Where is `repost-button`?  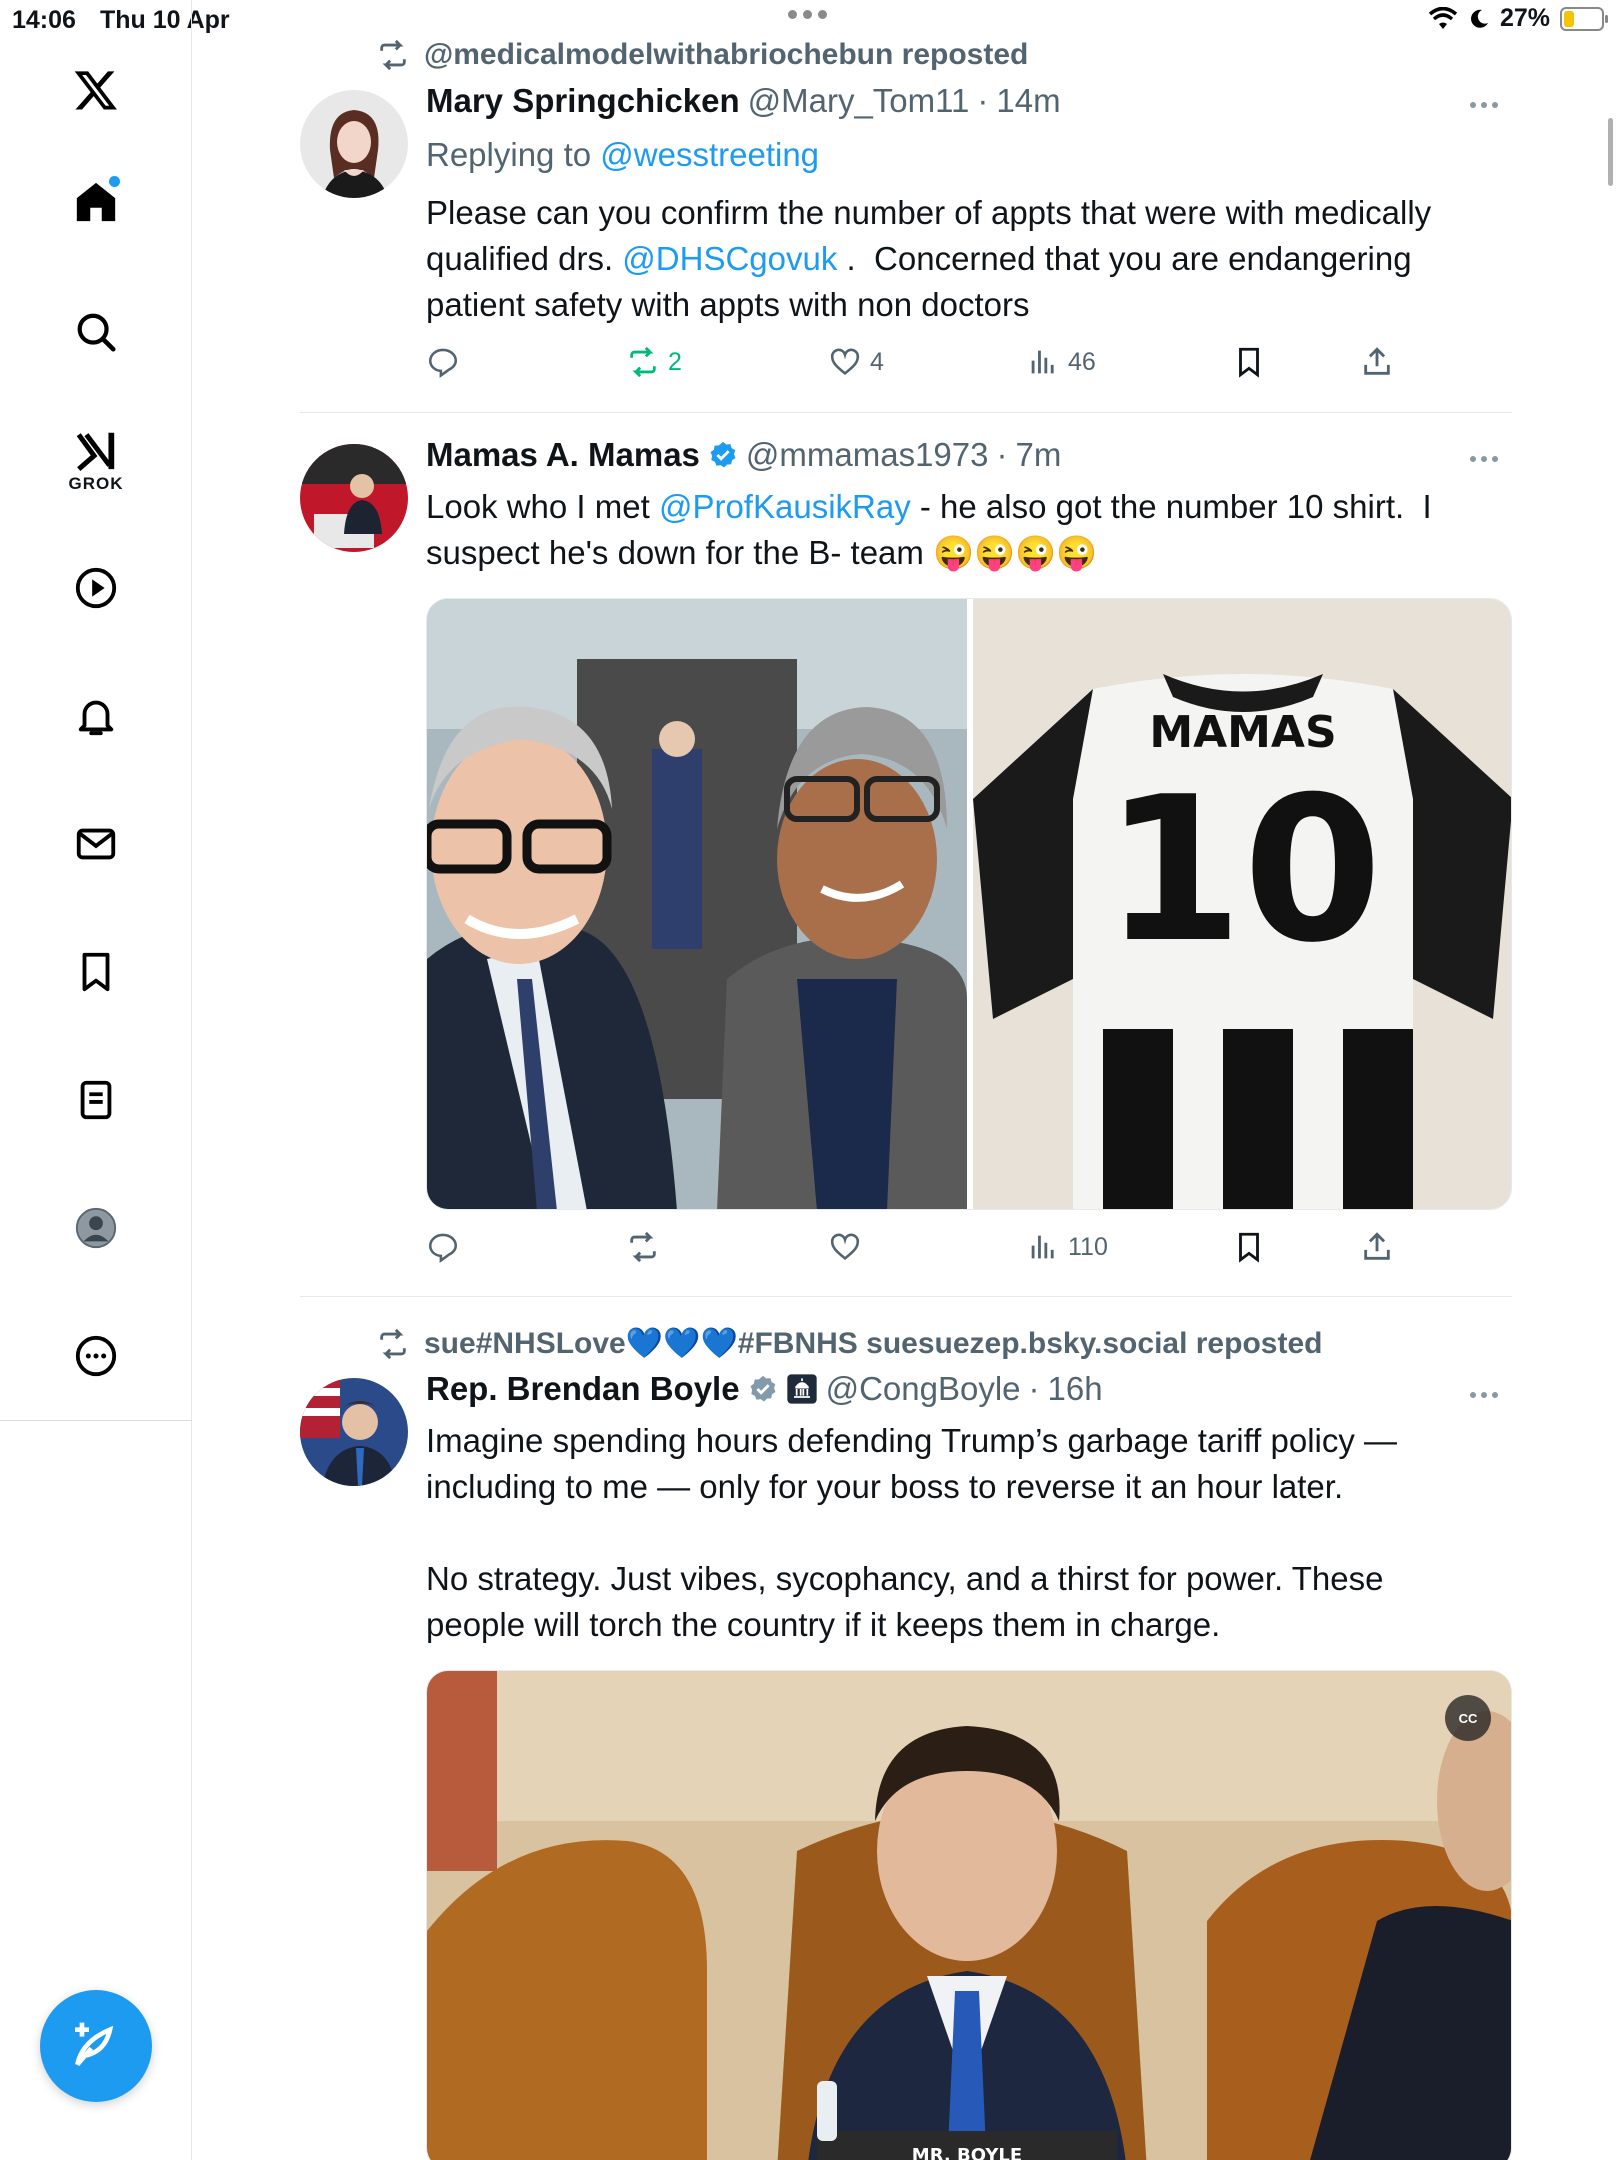
repost-button is located at coordinates (647, 1247).